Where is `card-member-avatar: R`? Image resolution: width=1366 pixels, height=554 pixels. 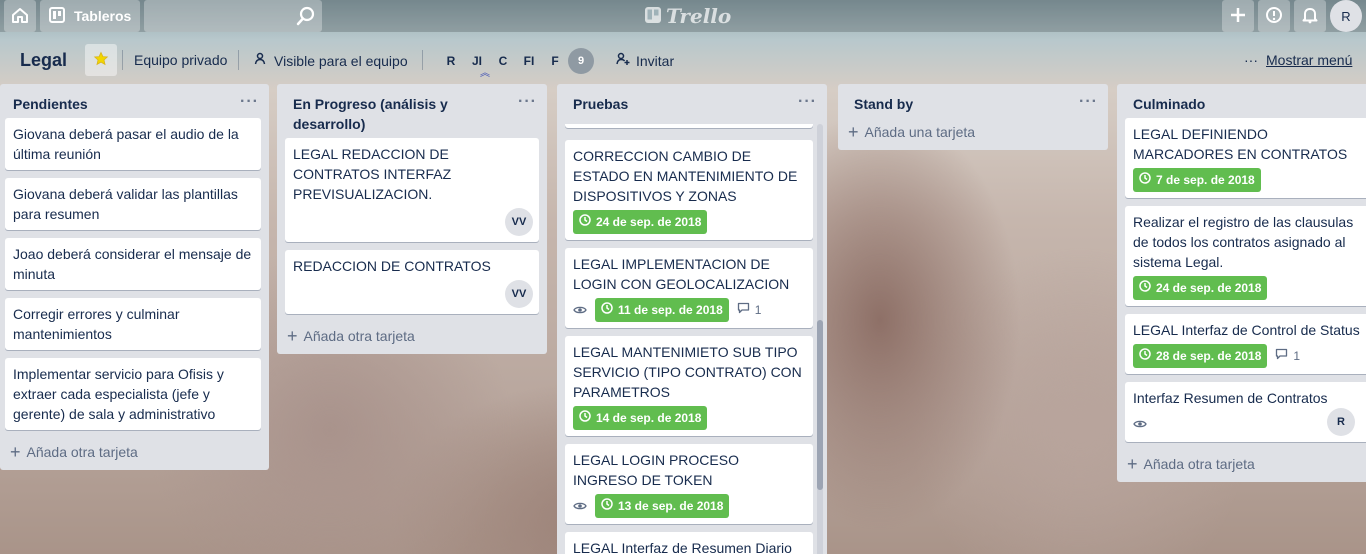 card-member-avatar: R is located at coordinates (1341, 422).